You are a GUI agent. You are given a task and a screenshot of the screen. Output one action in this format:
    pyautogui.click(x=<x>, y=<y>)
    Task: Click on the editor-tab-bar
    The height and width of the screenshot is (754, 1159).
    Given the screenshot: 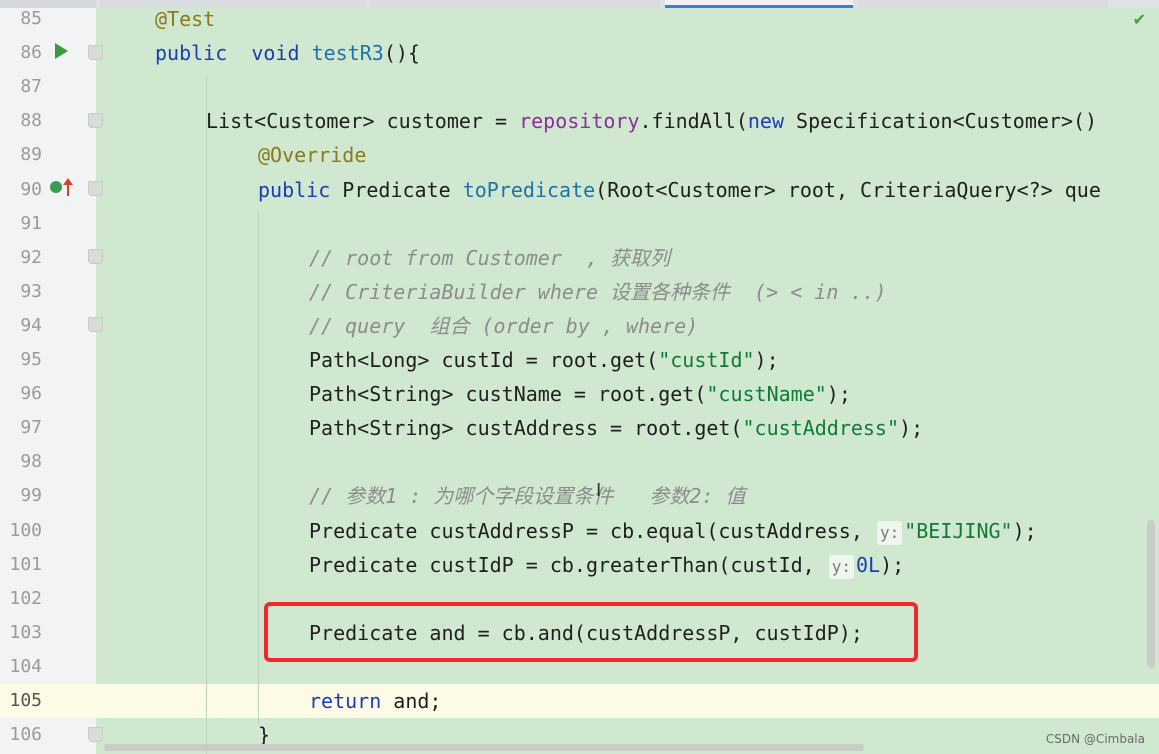 What is the action you would take?
    pyautogui.click(x=579, y=4)
    